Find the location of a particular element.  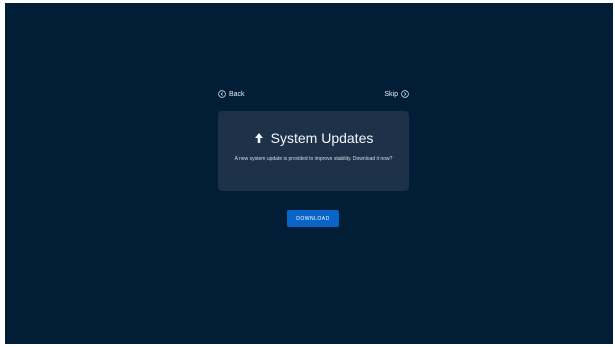

skip-button: Skip is located at coordinates (396, 94).